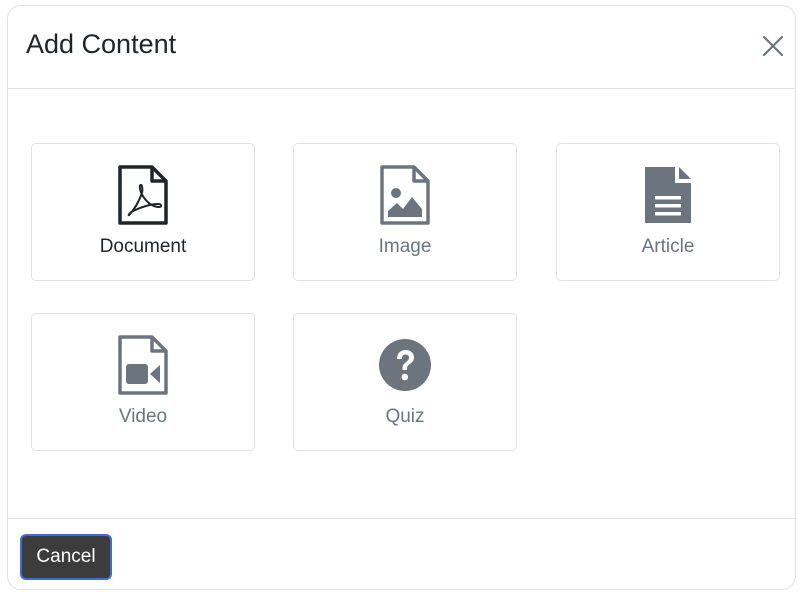 This screenshot has width=798, height=592. Describe the element at coordinates (405, 416) in the screenshot. I see `tile-label: Quiz` at that location.